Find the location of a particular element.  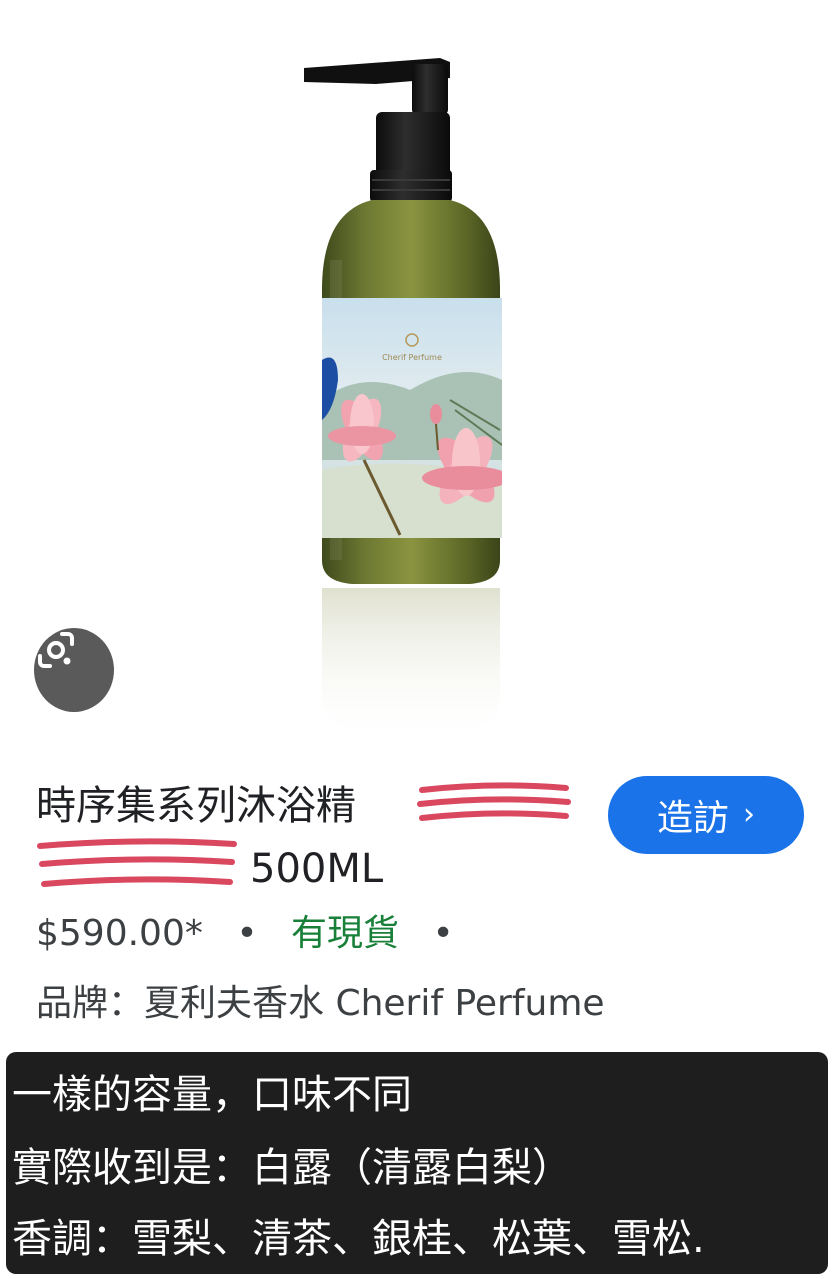

shower-gel-bottle-image: Cherif Perfume is located at coordinates (403, 401).